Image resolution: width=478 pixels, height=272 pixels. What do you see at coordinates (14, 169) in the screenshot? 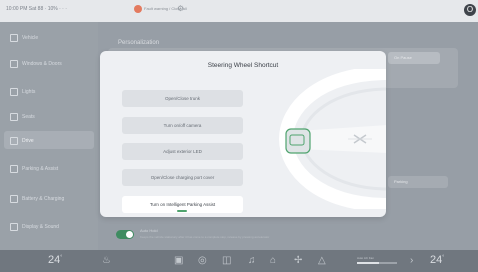
I see `parking-icon` at bounding box center [14, 169].